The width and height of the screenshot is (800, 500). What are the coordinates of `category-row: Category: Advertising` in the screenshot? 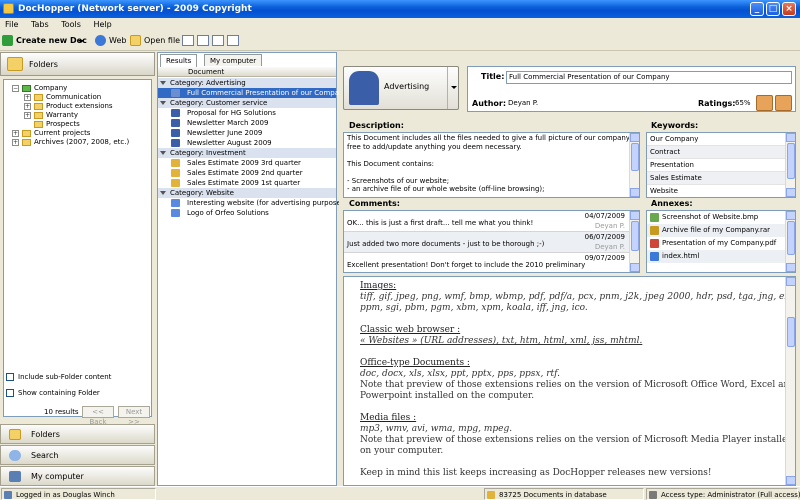 It's located at (247, 83).